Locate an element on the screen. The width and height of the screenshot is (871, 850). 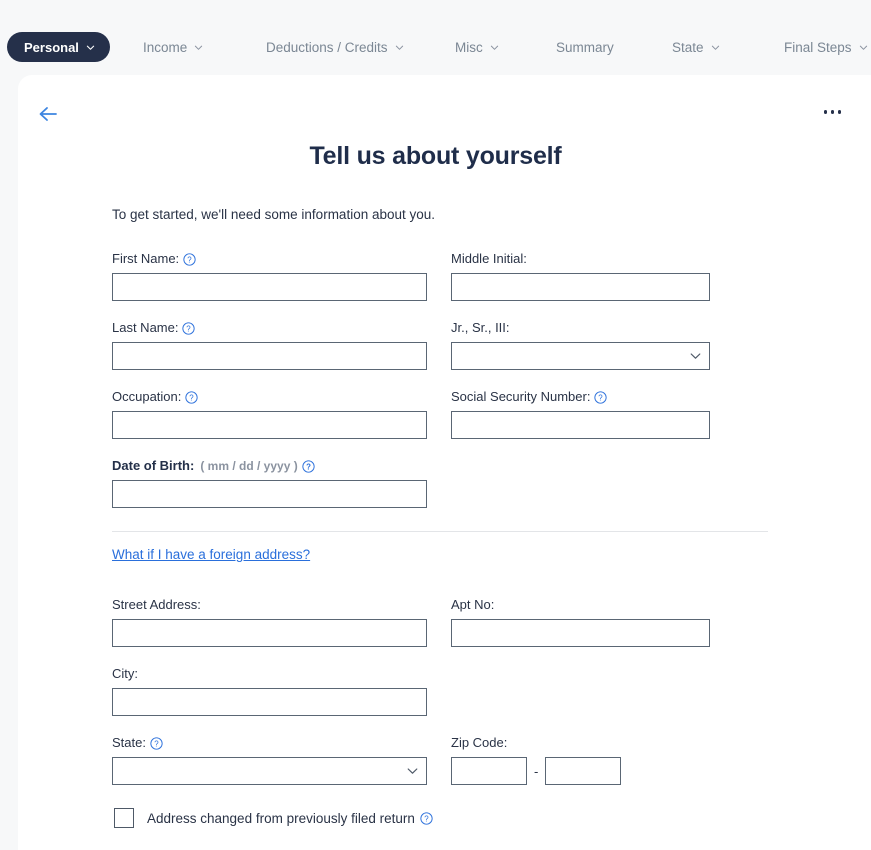
field-street-address: Street Address: is located at coordinates (269, 622).